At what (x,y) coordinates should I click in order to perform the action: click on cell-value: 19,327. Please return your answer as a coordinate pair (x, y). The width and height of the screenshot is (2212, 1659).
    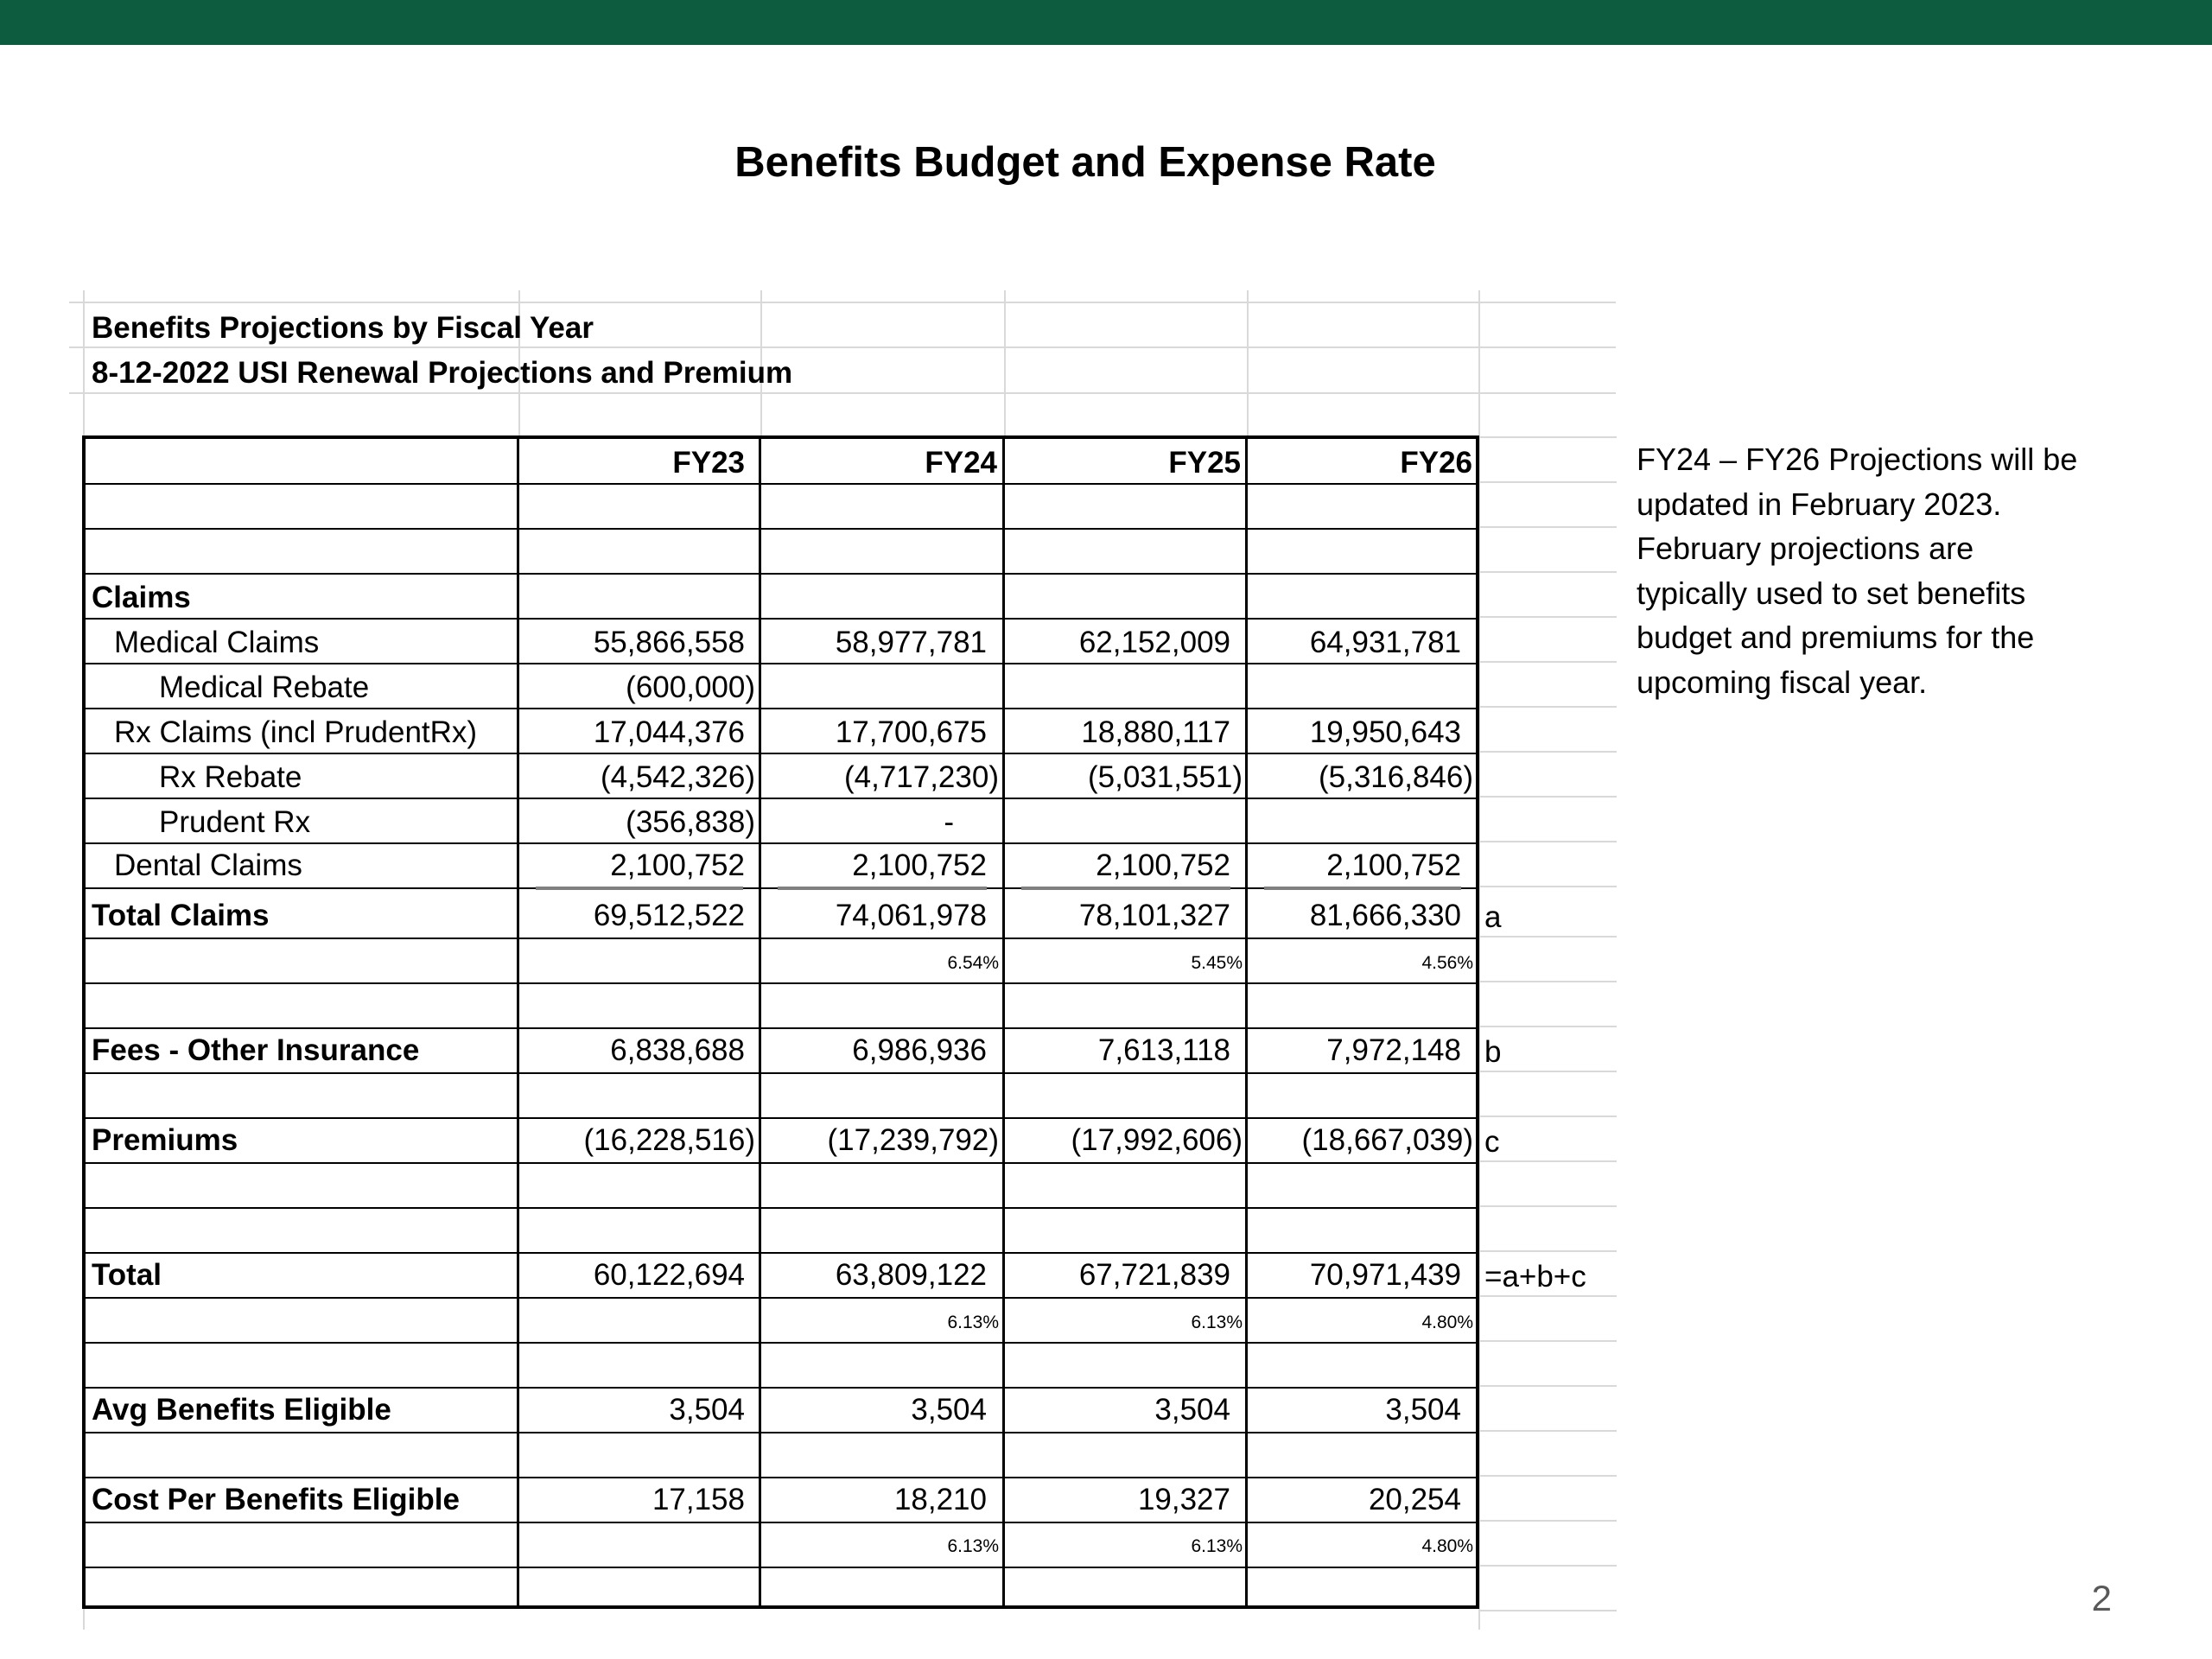
    Looking at the image, I should click on (1183, 1499).